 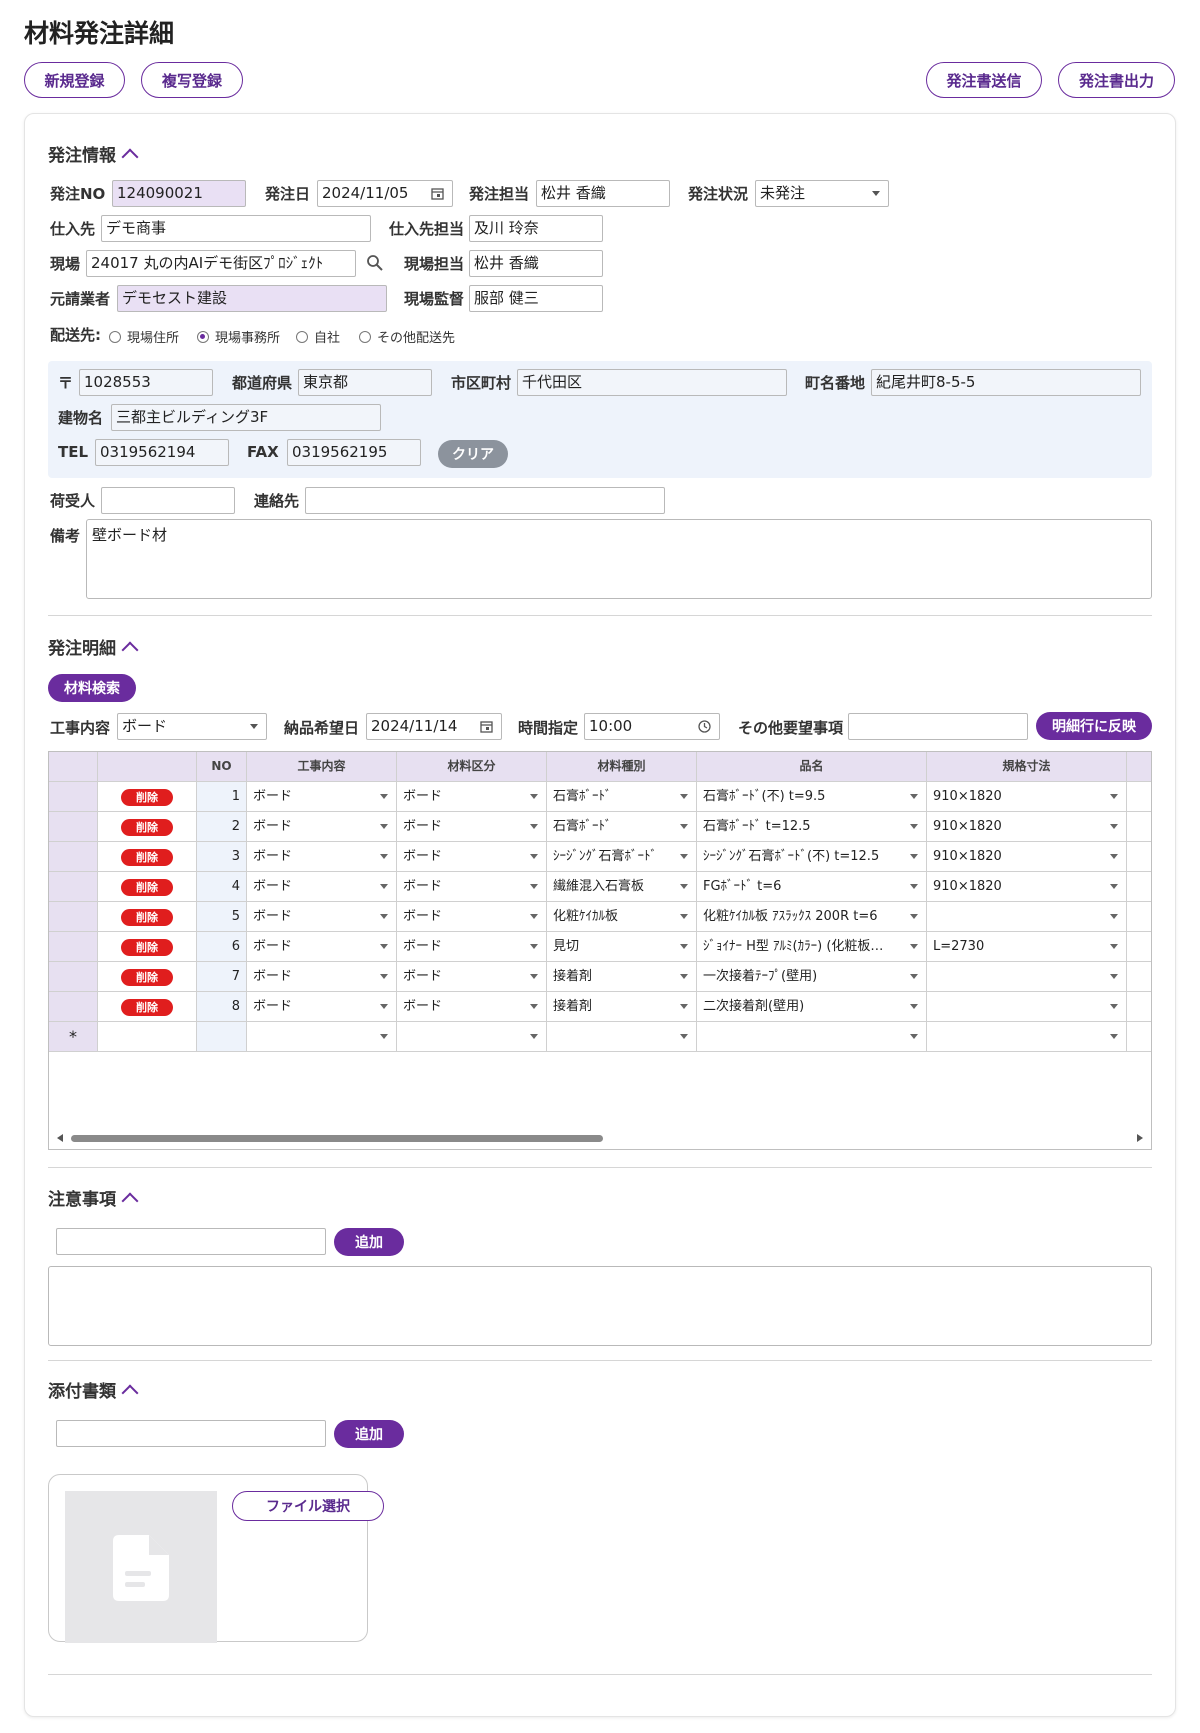 I want to click on grid-cell-no: 1, so click(x=222, y=797).